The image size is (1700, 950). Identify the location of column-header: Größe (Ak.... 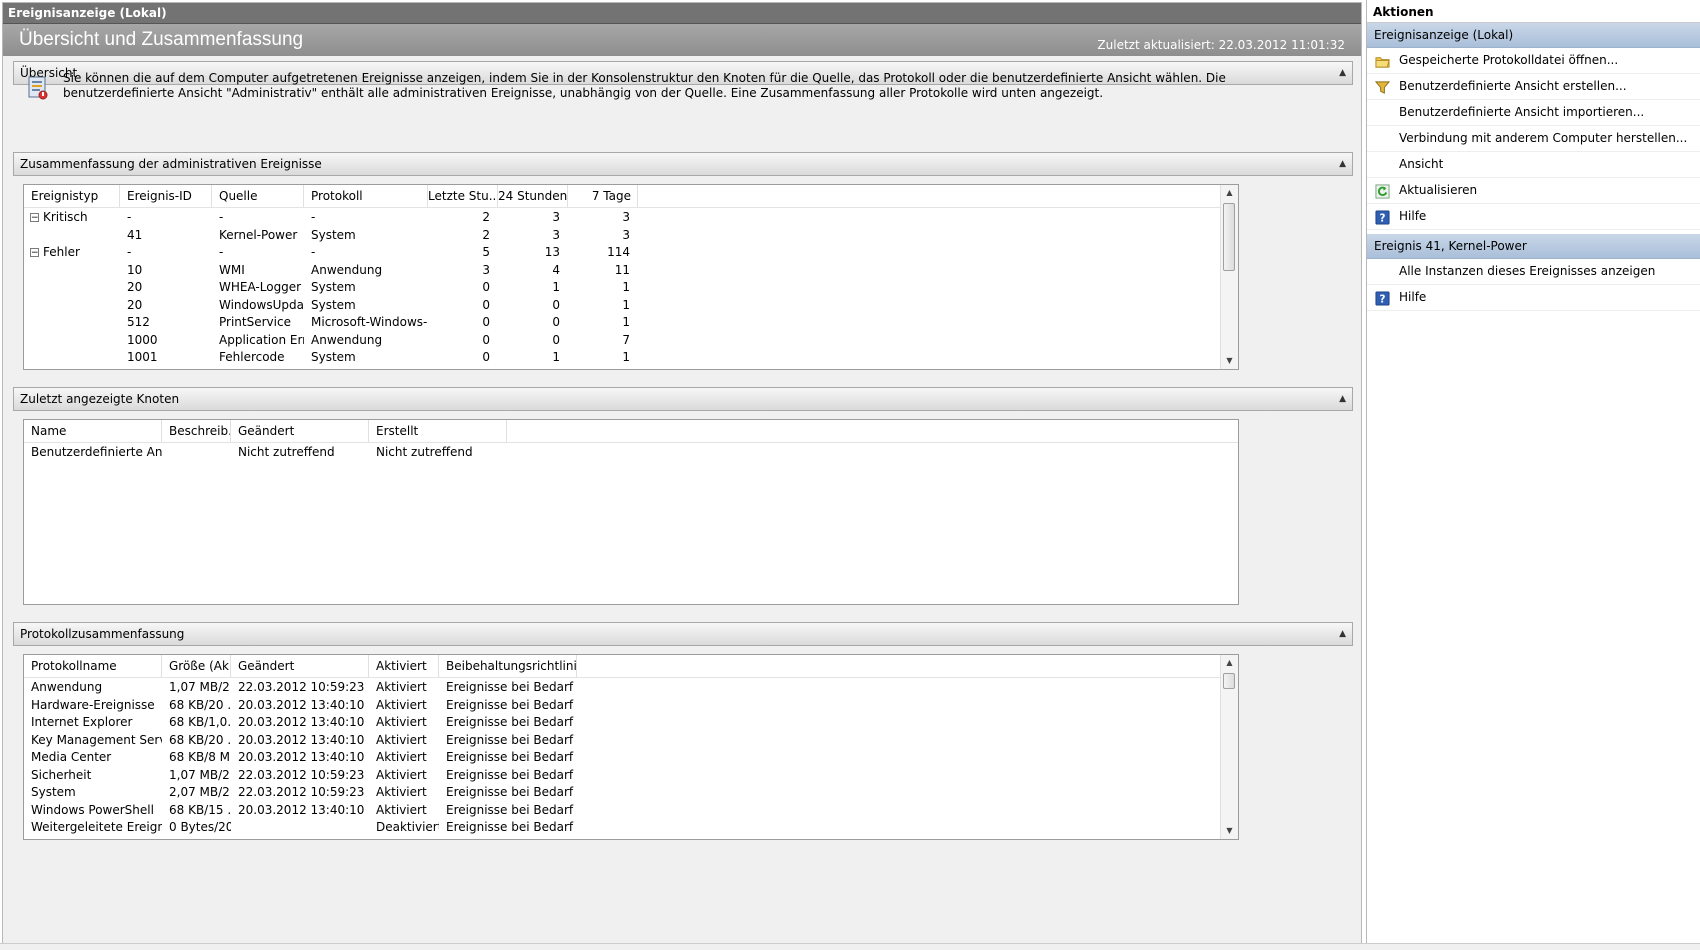
(196, 666).